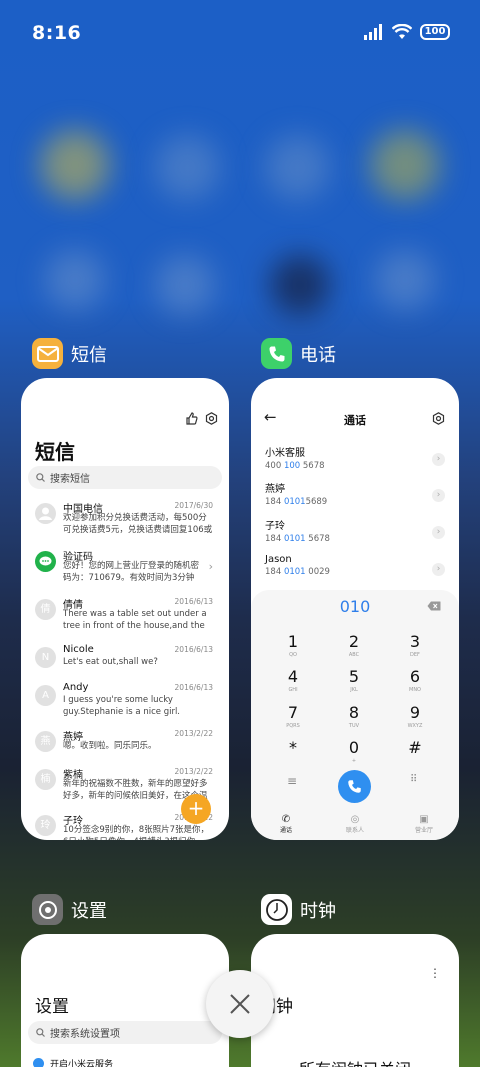  What do you see at coordinates (354, 680) in the screenshot?
I see `dial-key-5: 5 JKL` at bounding box center [354, 680].